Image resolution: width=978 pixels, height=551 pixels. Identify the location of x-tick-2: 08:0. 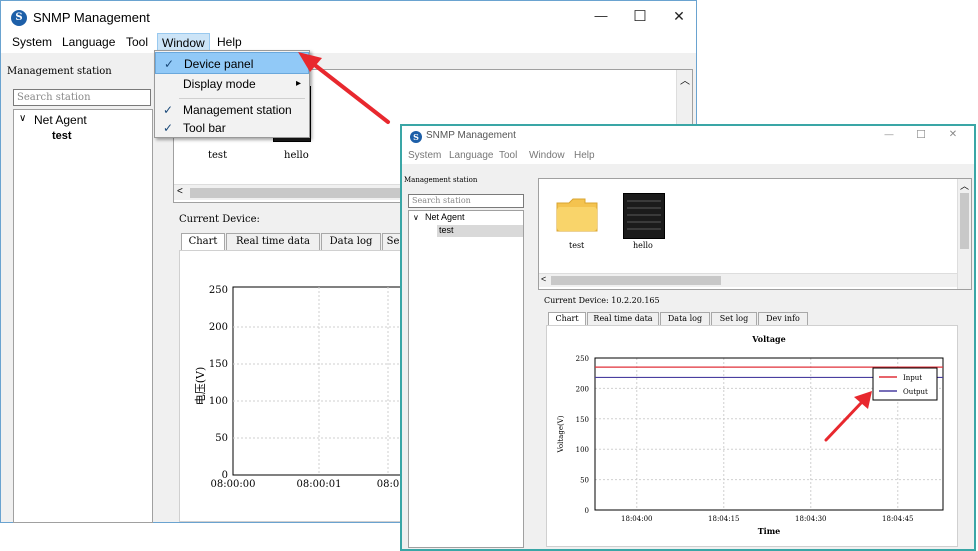
(388, 484).